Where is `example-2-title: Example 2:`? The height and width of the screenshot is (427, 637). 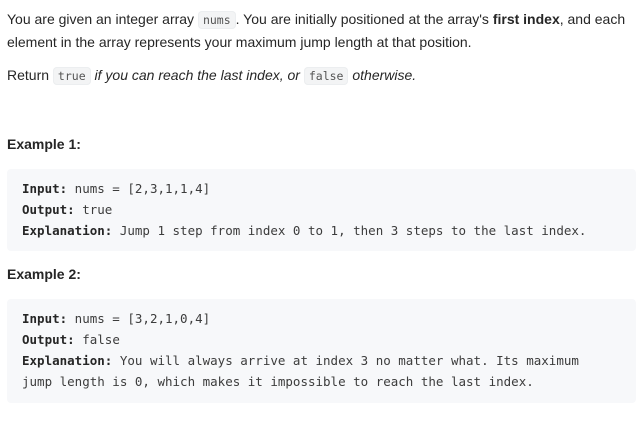 example-2-title: Example 2: is located at coordinates (44, 274).